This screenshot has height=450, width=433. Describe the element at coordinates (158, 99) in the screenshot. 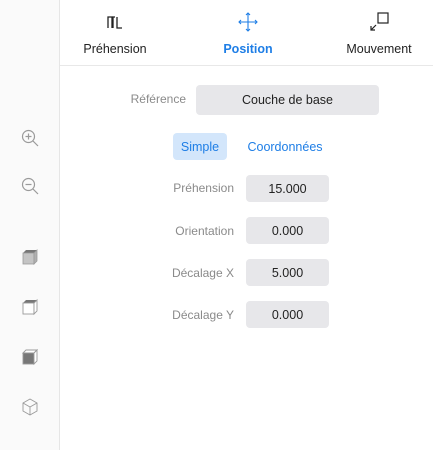

I see `reference-label: Référence` at that location.